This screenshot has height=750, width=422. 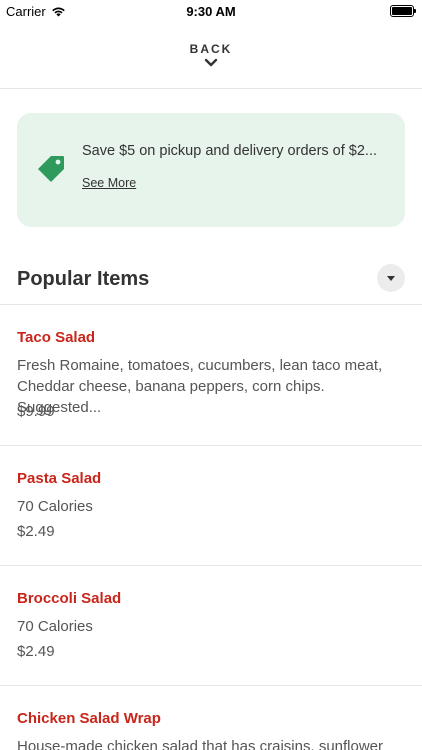 I want to click on nav-bar: BACK, so click(x=211, y=55).